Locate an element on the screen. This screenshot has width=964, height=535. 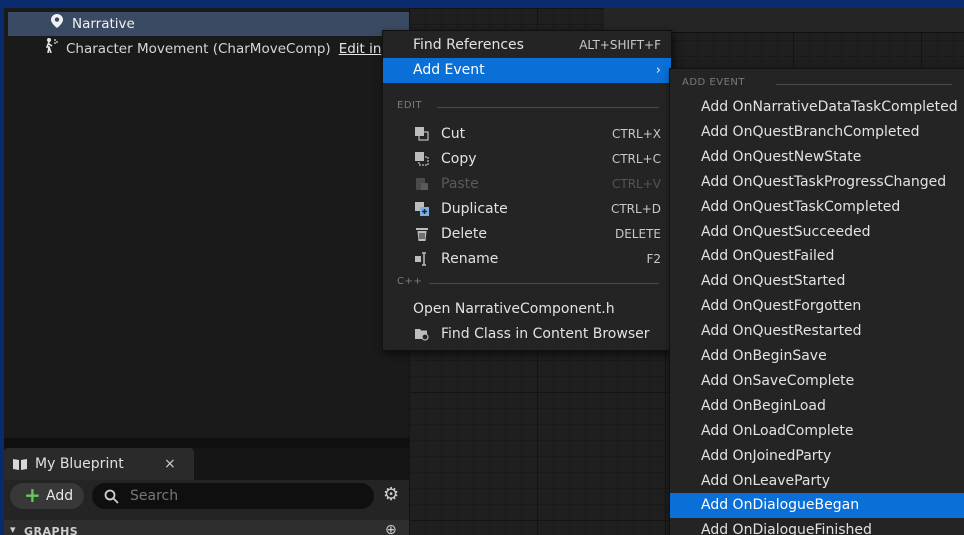
menu-item-rename: Rename F2 is located at coordinates (527, 259).